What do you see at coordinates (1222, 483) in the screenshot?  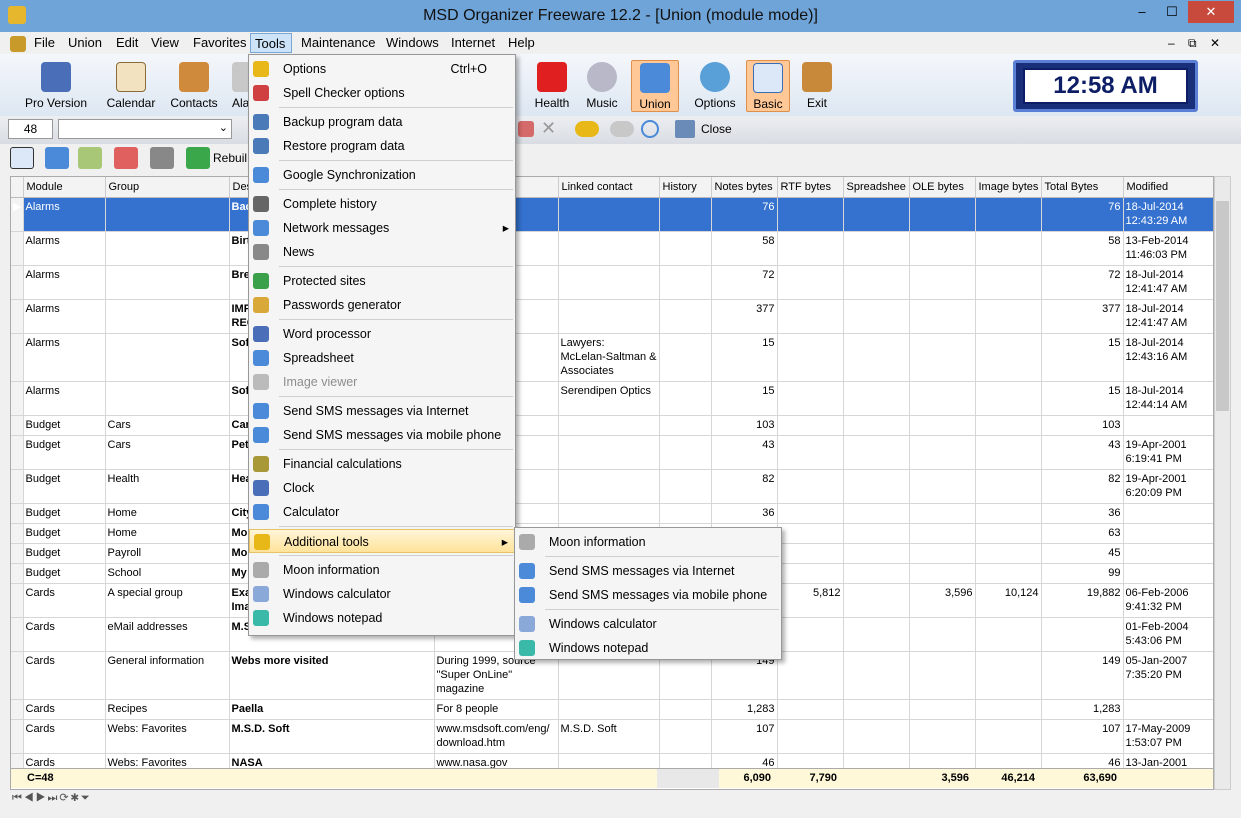 I see `vertical-scrollbar` at bounding box center [1222, 483].